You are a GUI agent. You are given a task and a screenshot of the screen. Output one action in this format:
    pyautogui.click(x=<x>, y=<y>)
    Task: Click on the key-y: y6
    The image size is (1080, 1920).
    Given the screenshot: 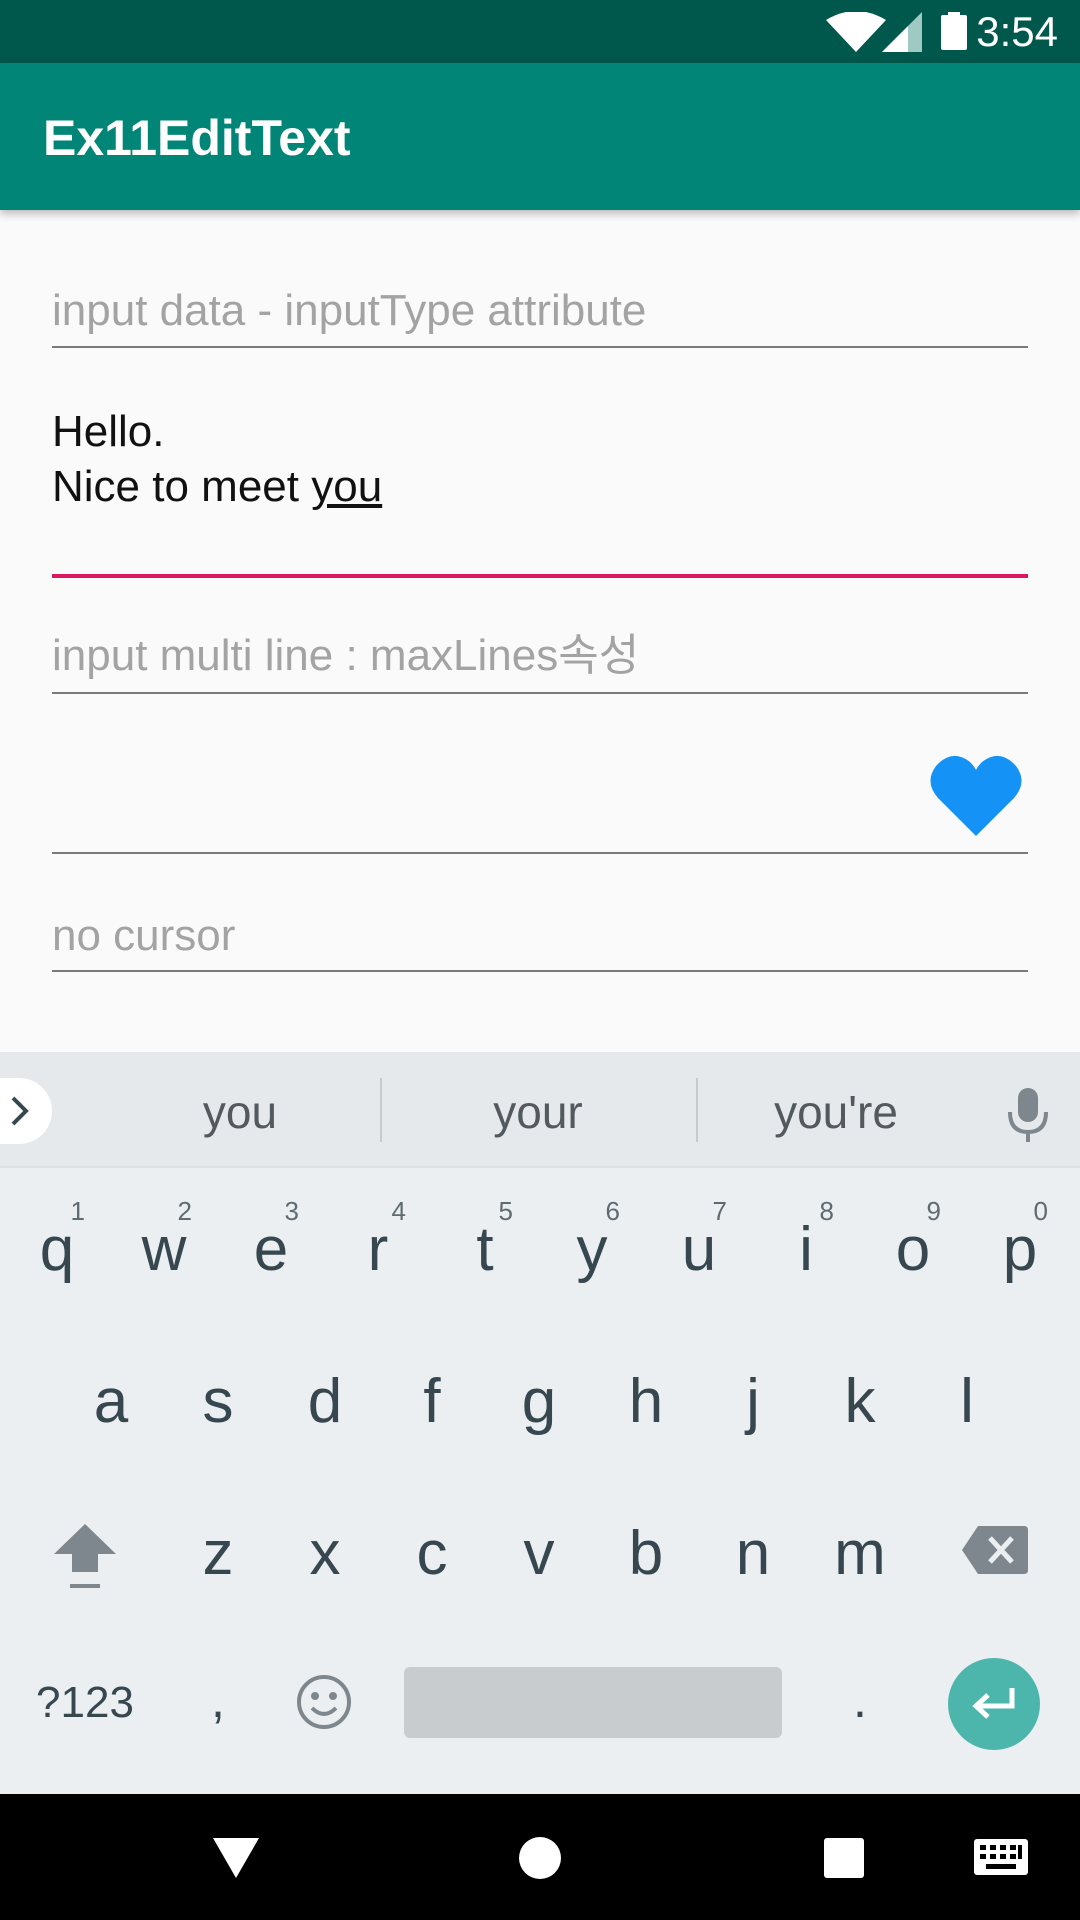 What is the action you would take?
    pyautogui.click(x=592, y=1250)
    